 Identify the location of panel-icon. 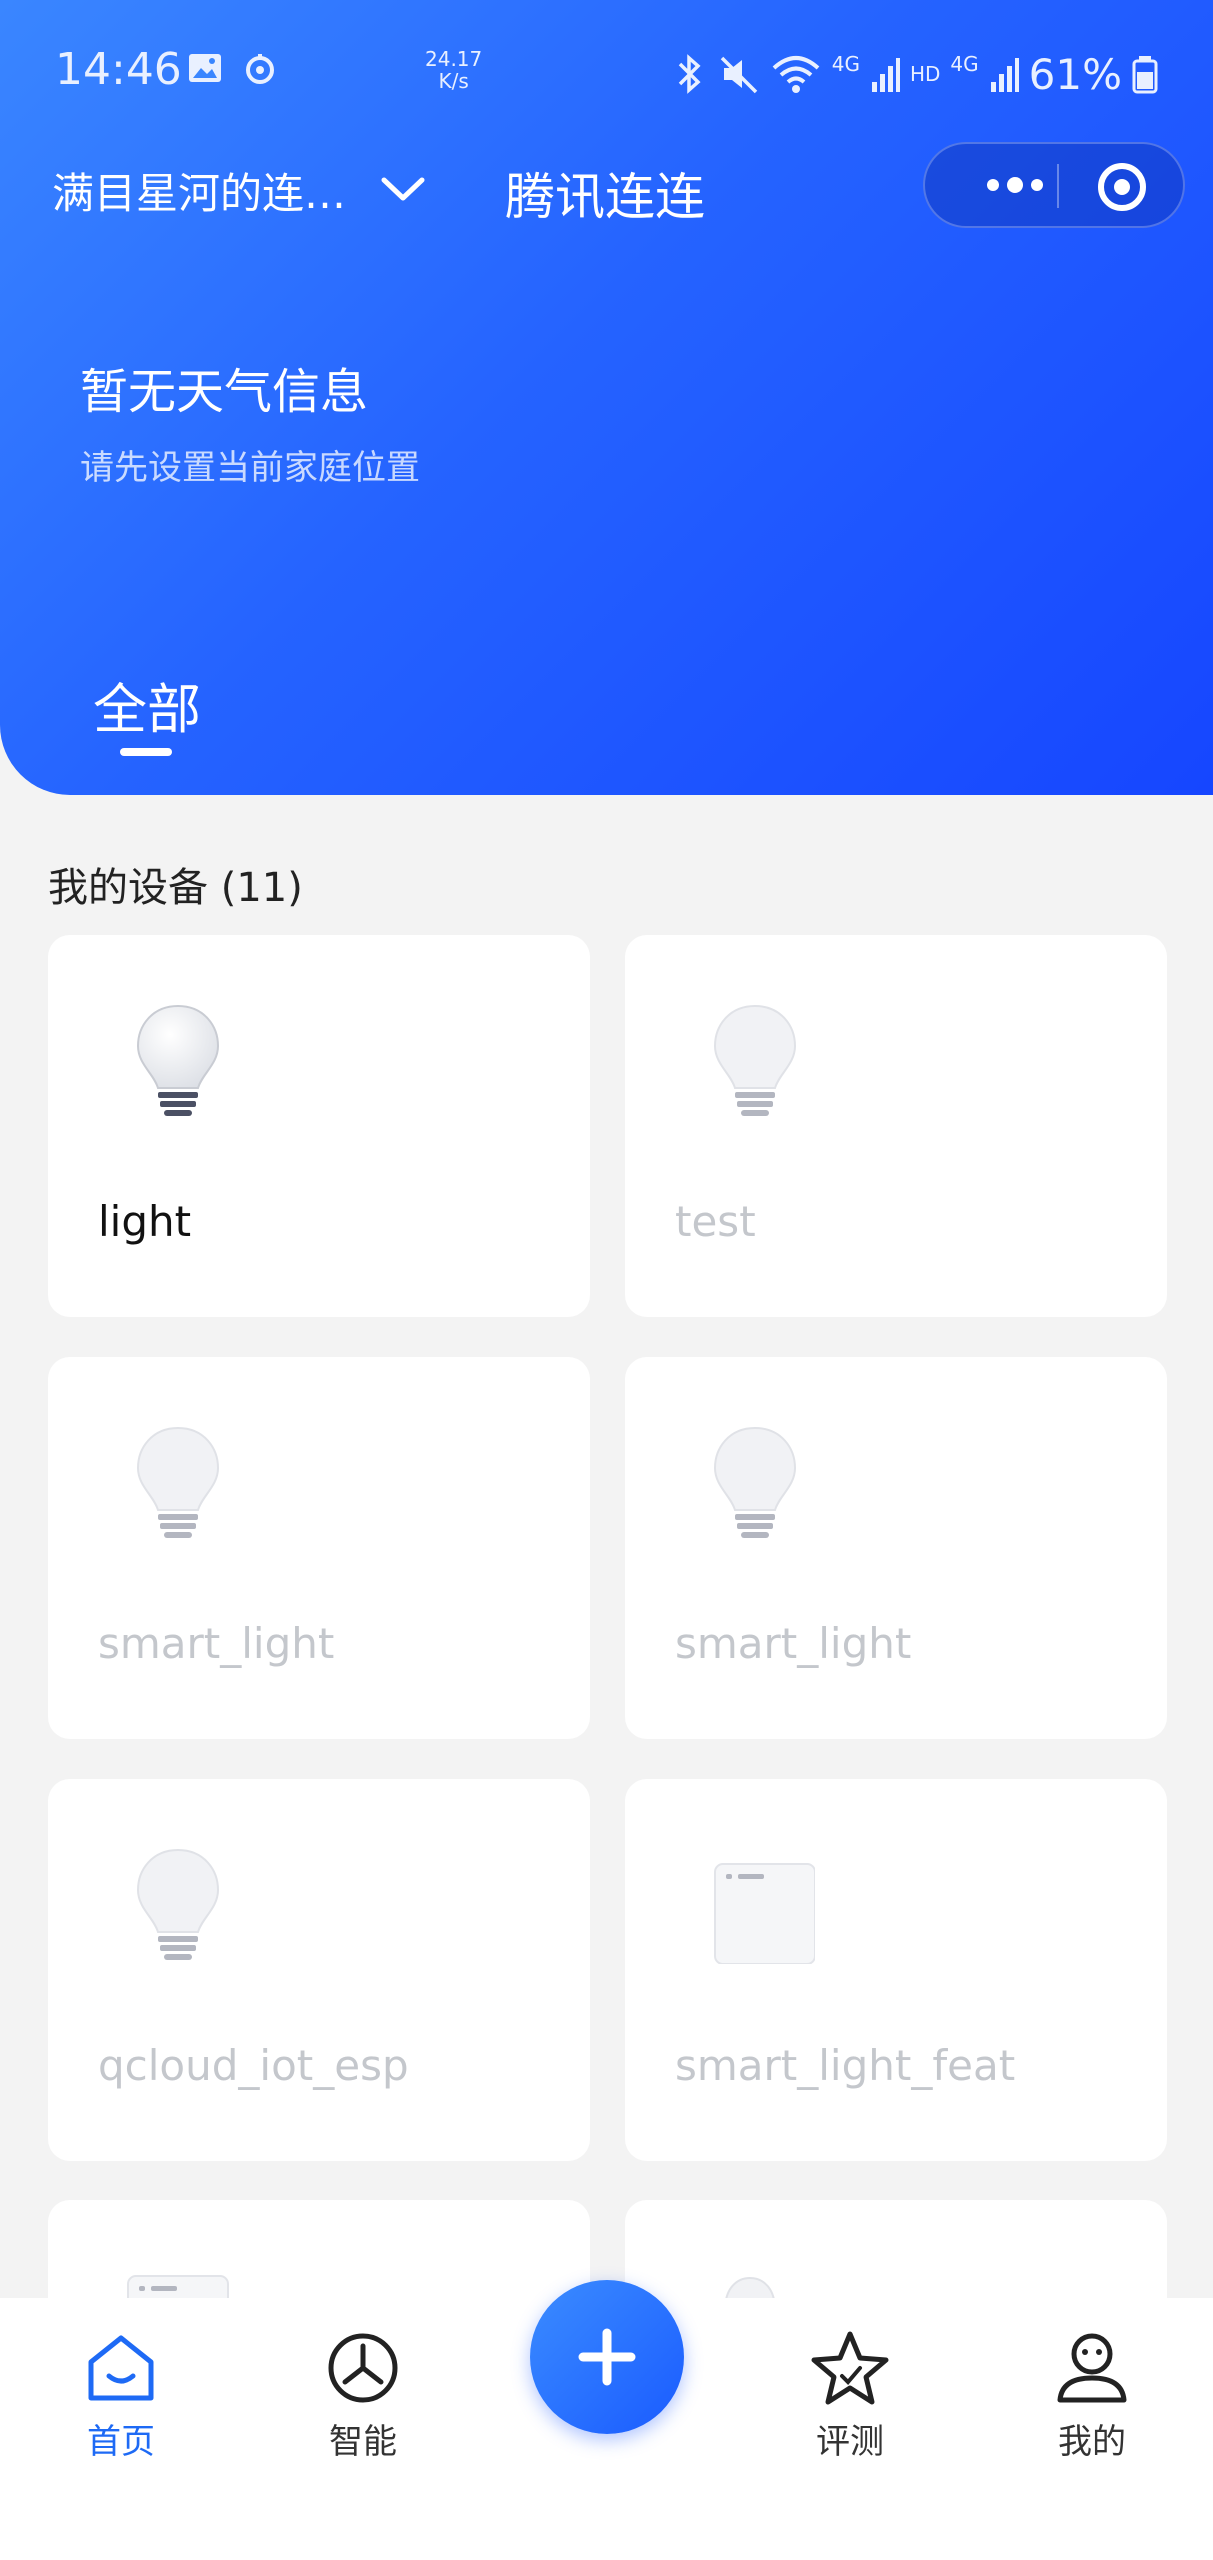
(764, 1913).